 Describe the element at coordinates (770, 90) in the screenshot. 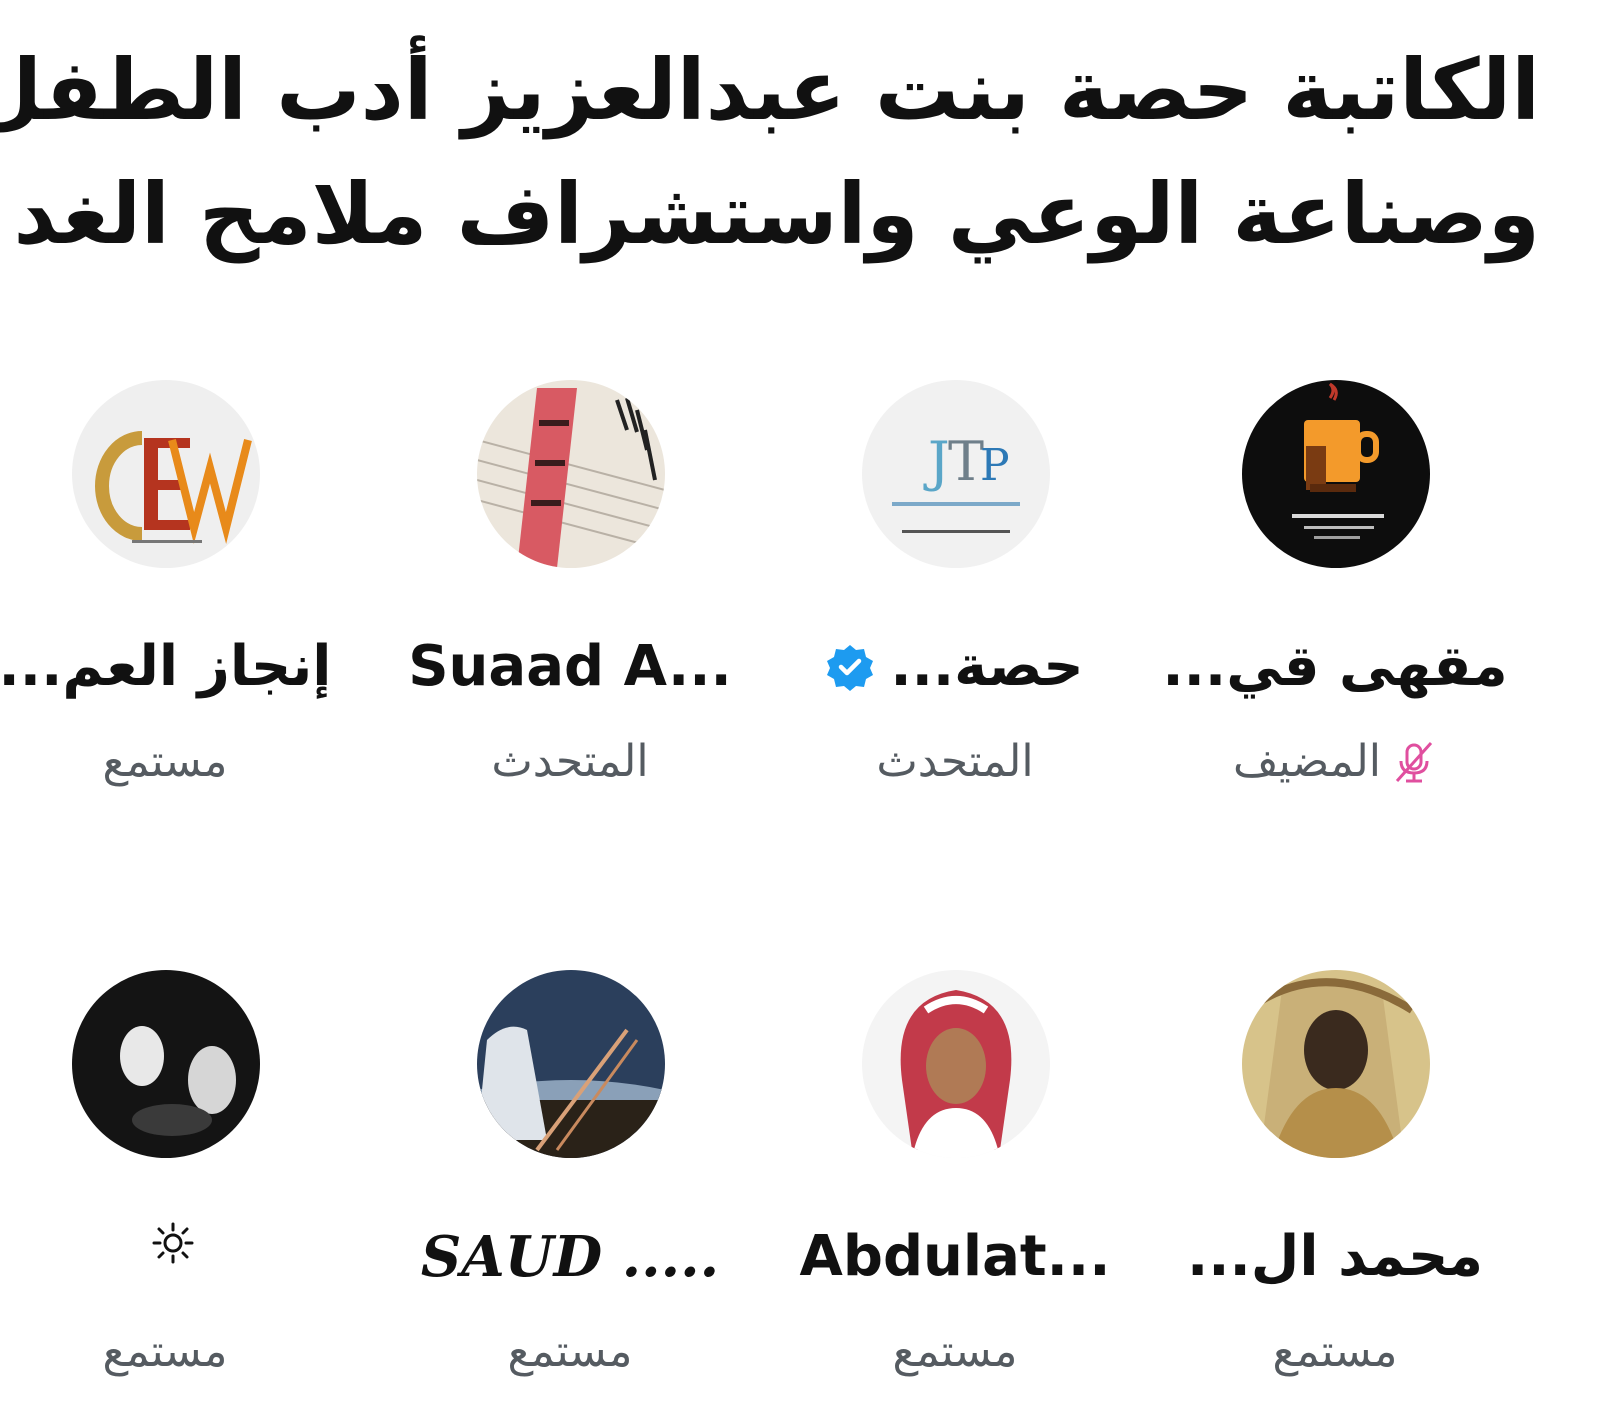

I see `space-title-line-1: الكاتبة حصة بنت عبدالعزيز أدب الطفل` at that location.